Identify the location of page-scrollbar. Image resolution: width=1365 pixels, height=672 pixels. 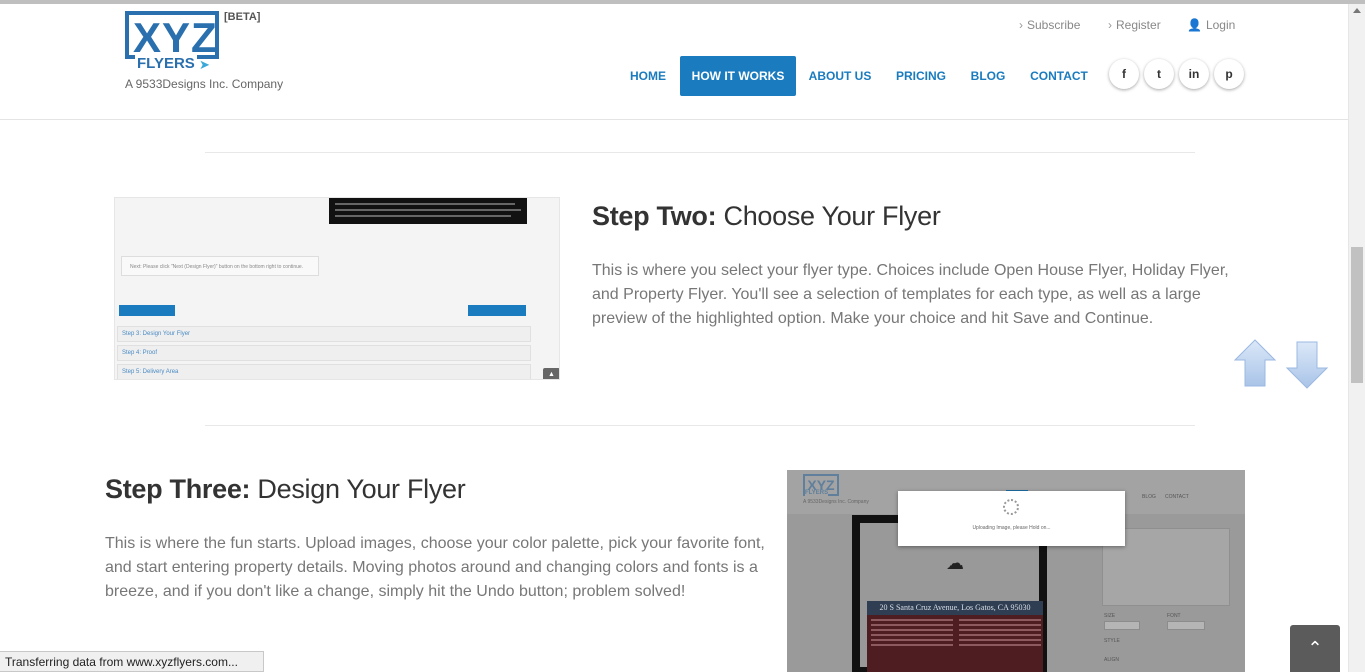
(1356, 338).